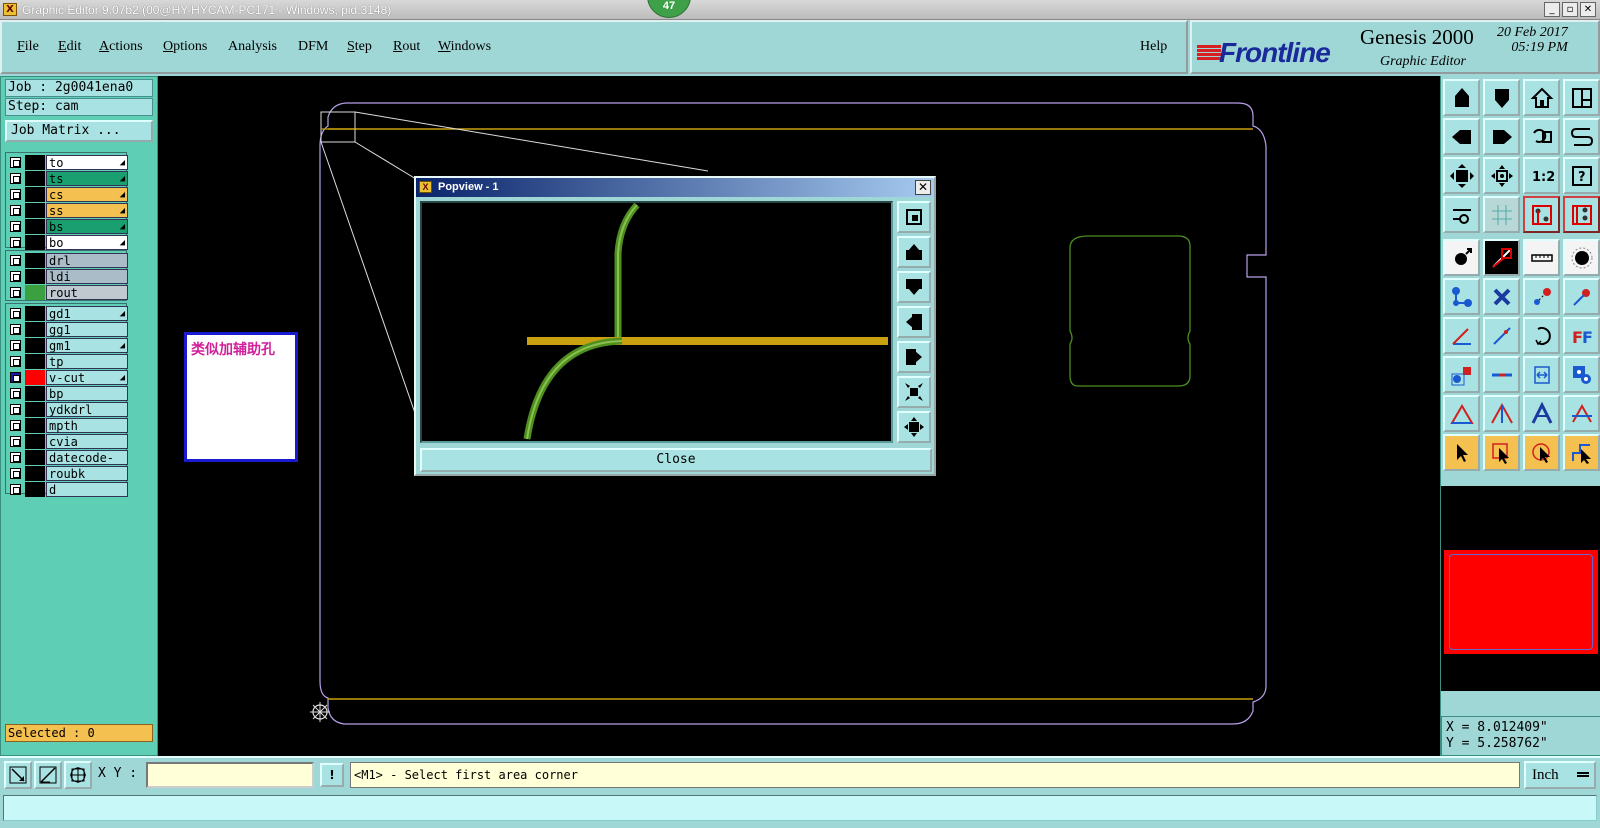 This screenshot has width=1600, height=828. What do you see at coordinates (1501, 136) in the screenshot?
I see `pan-right-icon` at bounding box center [1501, 136].